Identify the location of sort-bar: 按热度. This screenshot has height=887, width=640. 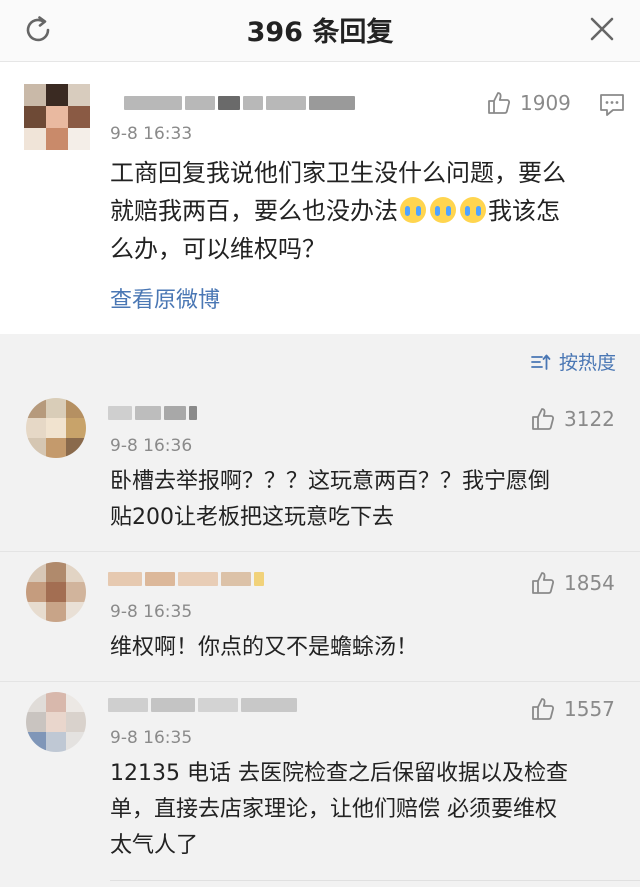
(320, 360).